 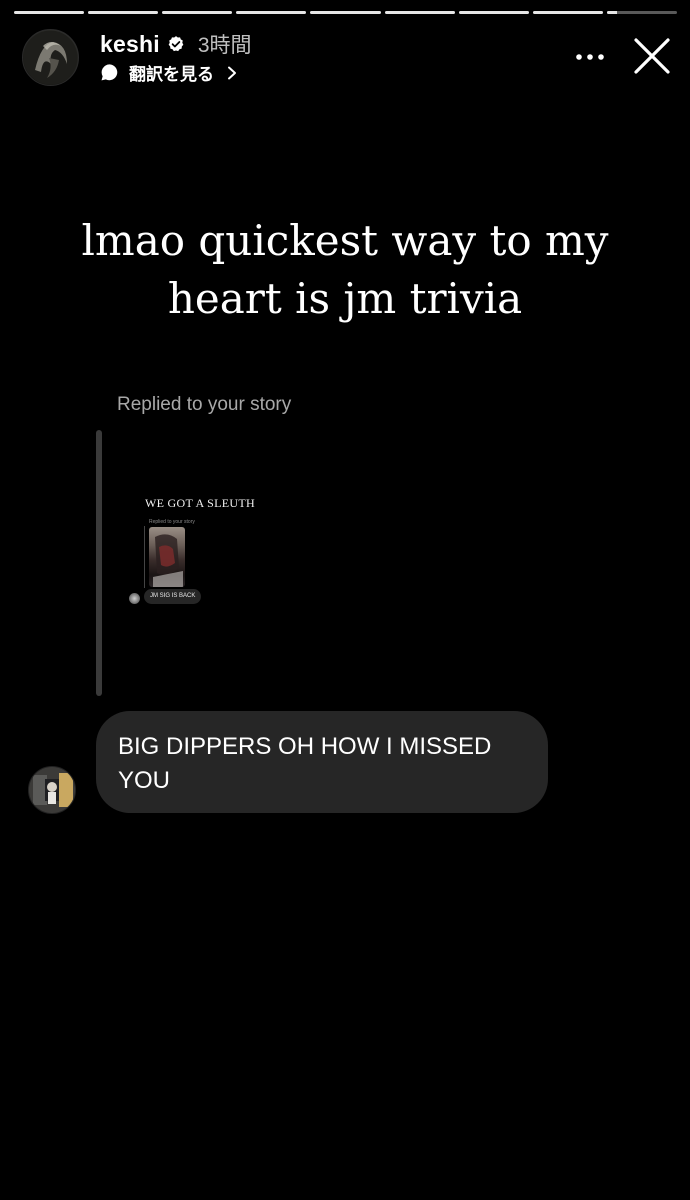 I want to click on profile-avatar, so click(x=50, y=57).